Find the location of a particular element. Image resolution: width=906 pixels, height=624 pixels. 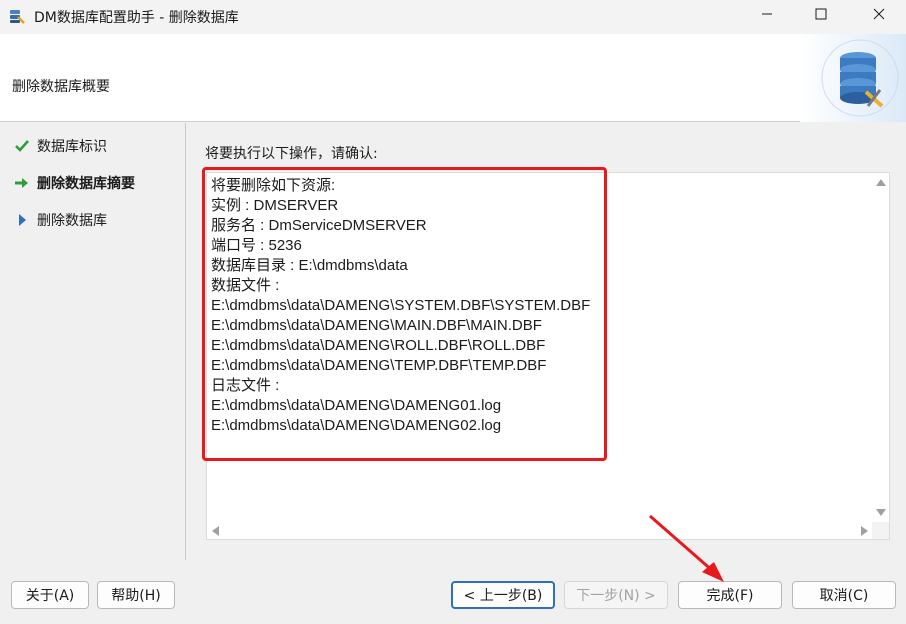

check-icon is located at coordinates (22, 146).